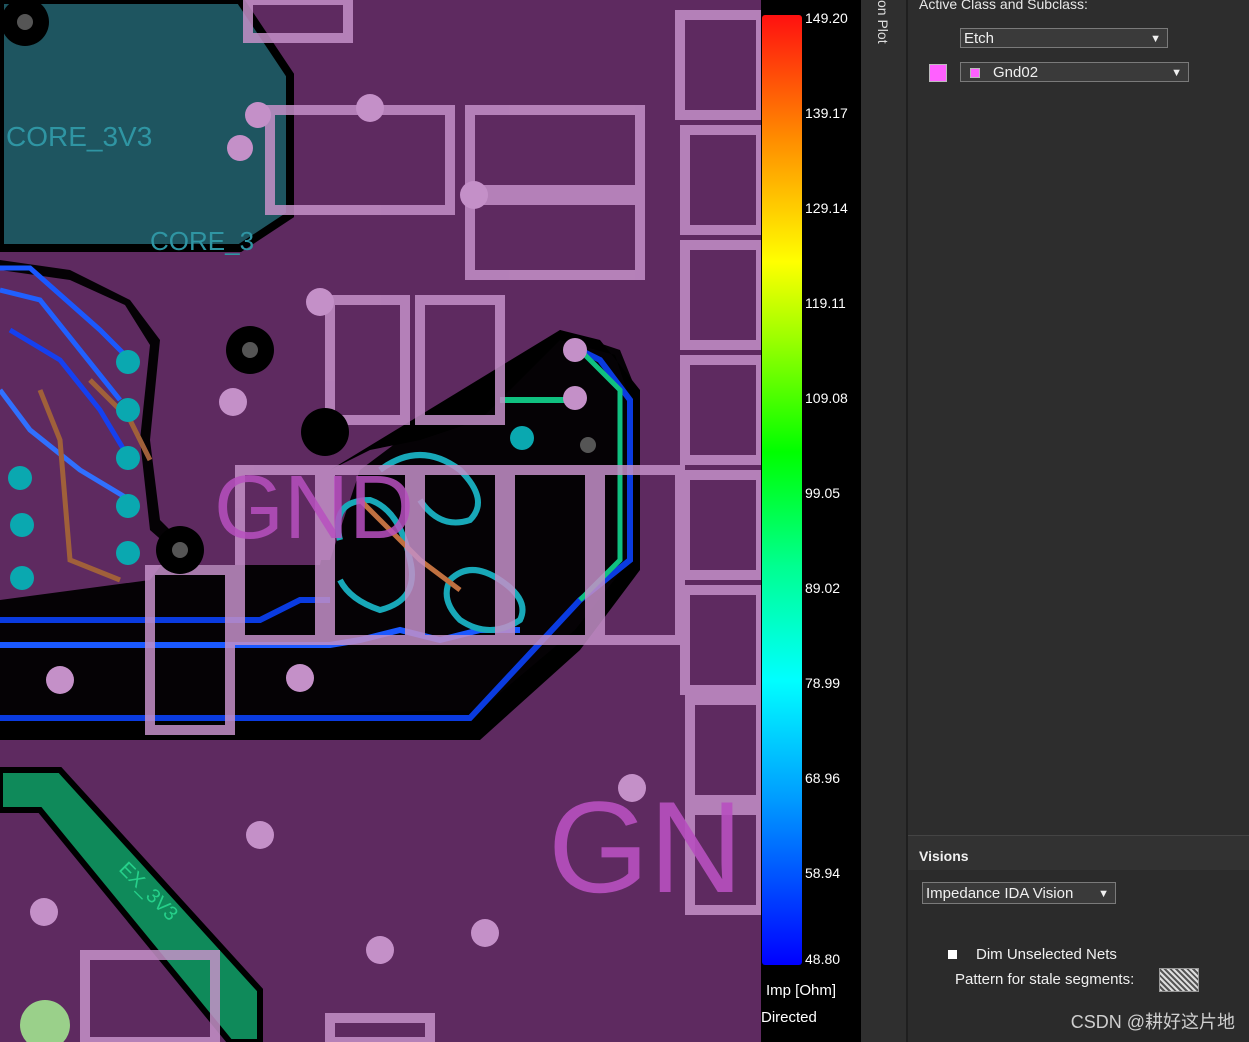 The image size is (1249, 1042). What do you see at coordinates (938, 73) in the screenshot?
I see `subclass-color-swatch` at bounding box center [938, 73].